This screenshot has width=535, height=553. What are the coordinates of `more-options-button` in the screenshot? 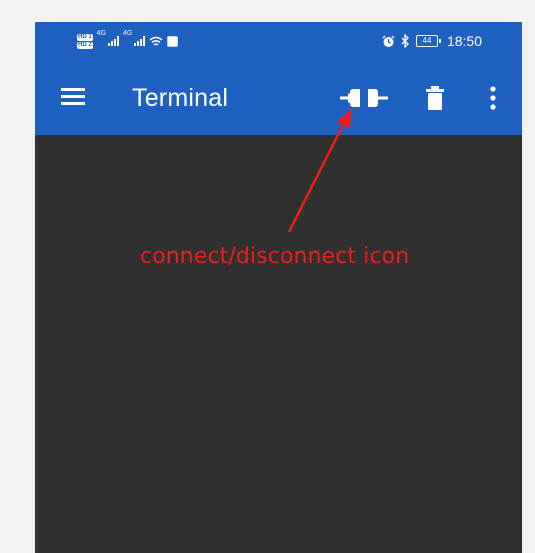 It's located at (493, 98).